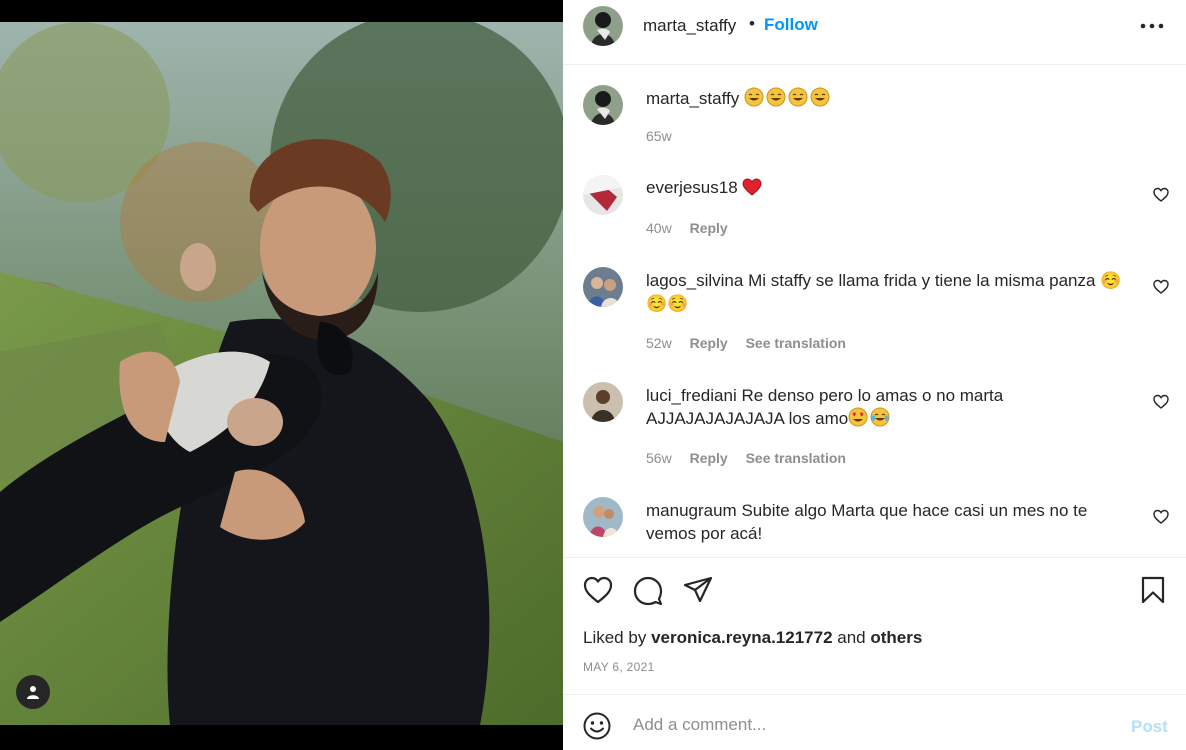 The image size is (1186, 750). I want to click on author-avatar, so click(603, 26).